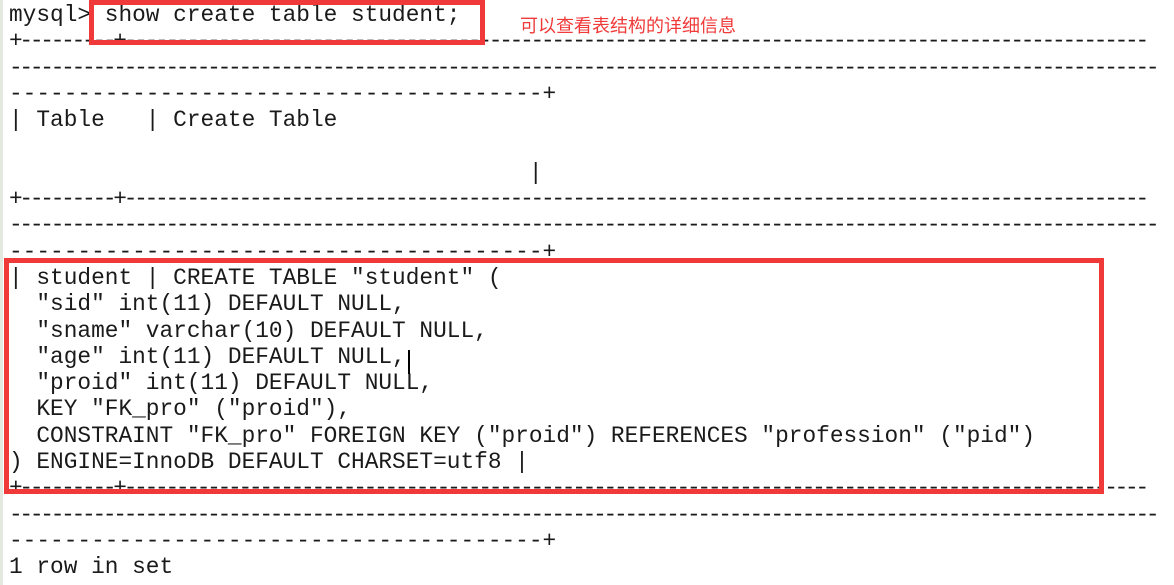 This screenshot has width=1174, height=585. Describe the element at coordinates (582, 146) in the screenshot. I see `table-header-cont` at that location.